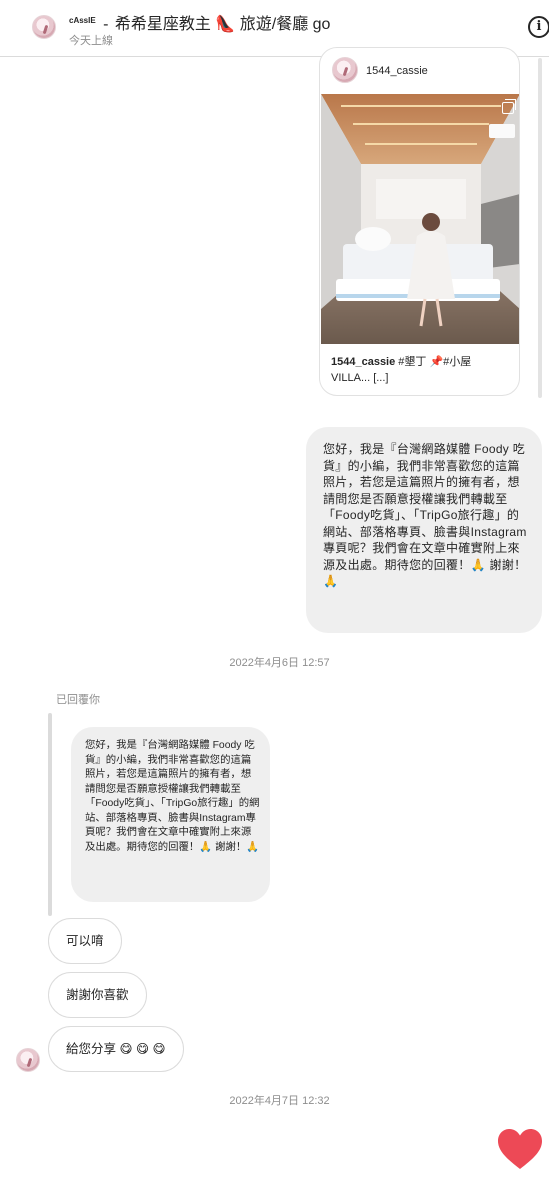 The image size is (549, 1180). What do you see at coordinates (345, 70) in the screenshot?
I see `post-author-avatar` at bounding box center [345, 70].